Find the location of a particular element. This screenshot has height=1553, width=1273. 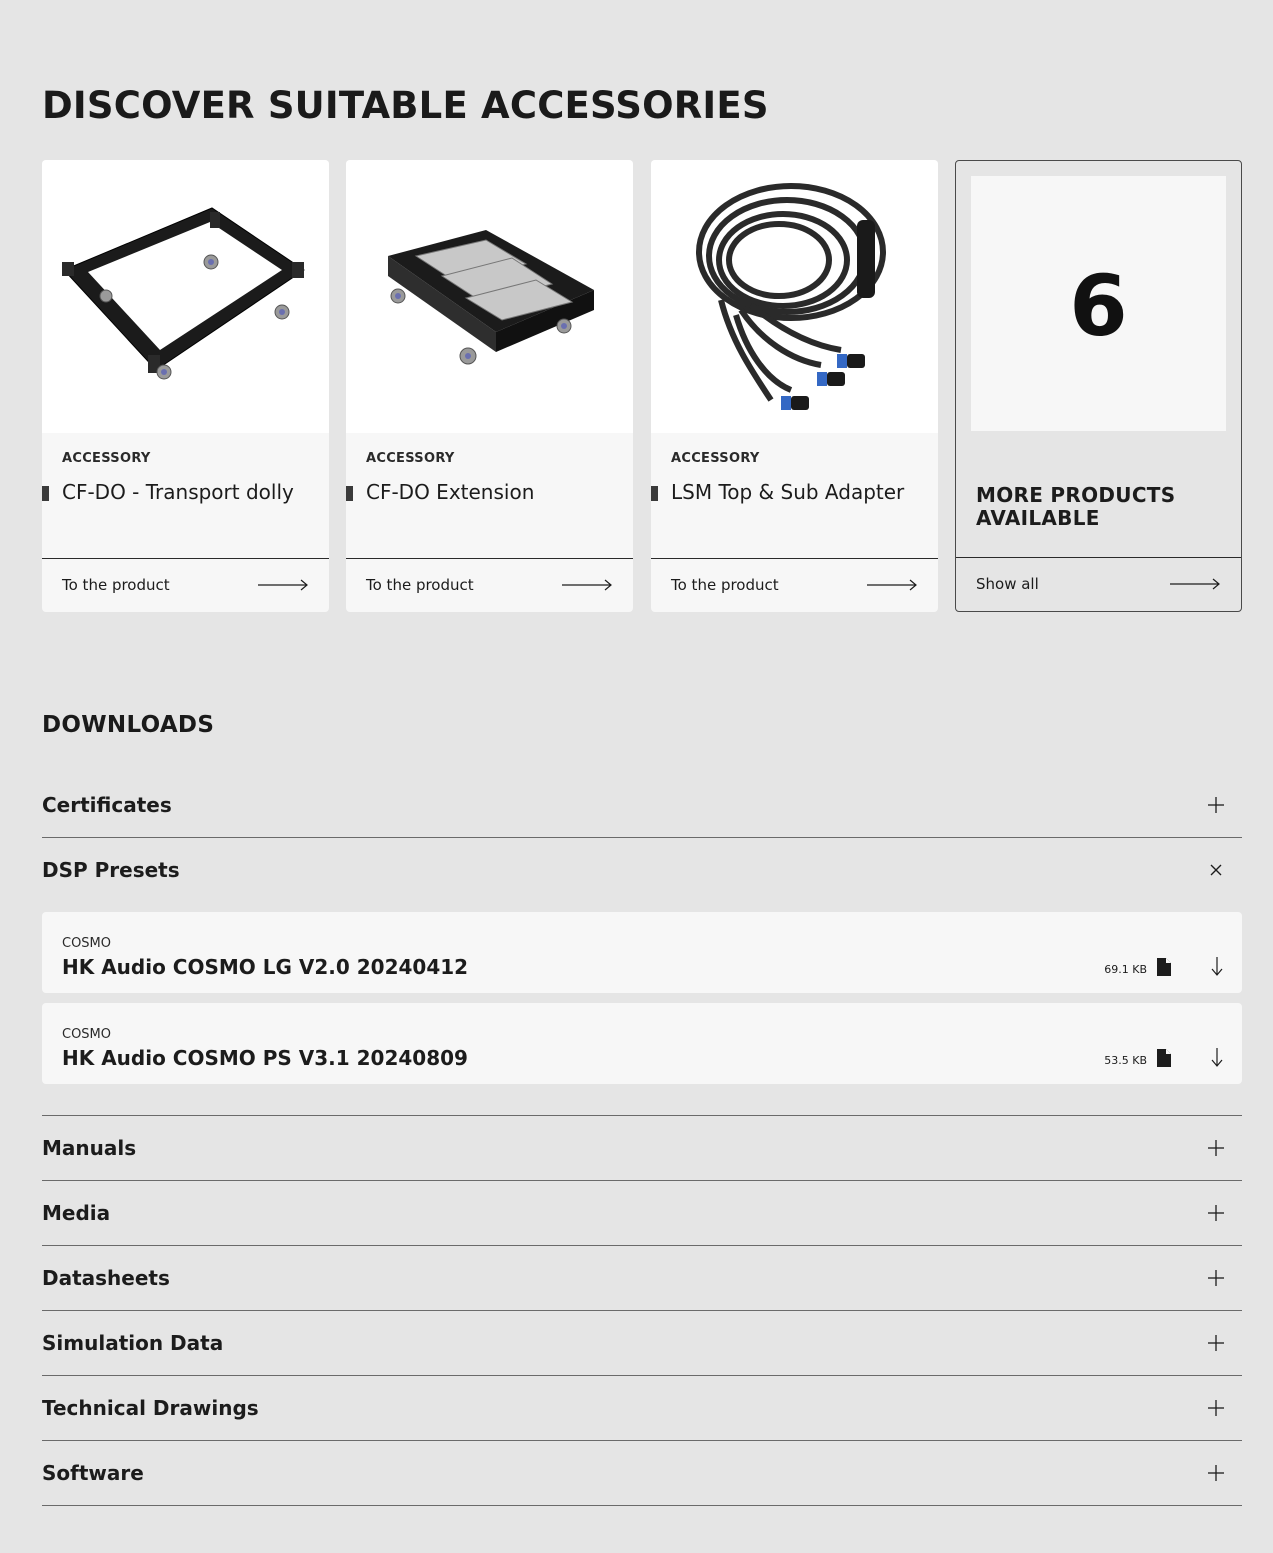

product-image-extension is located at coordinates (489, 296).